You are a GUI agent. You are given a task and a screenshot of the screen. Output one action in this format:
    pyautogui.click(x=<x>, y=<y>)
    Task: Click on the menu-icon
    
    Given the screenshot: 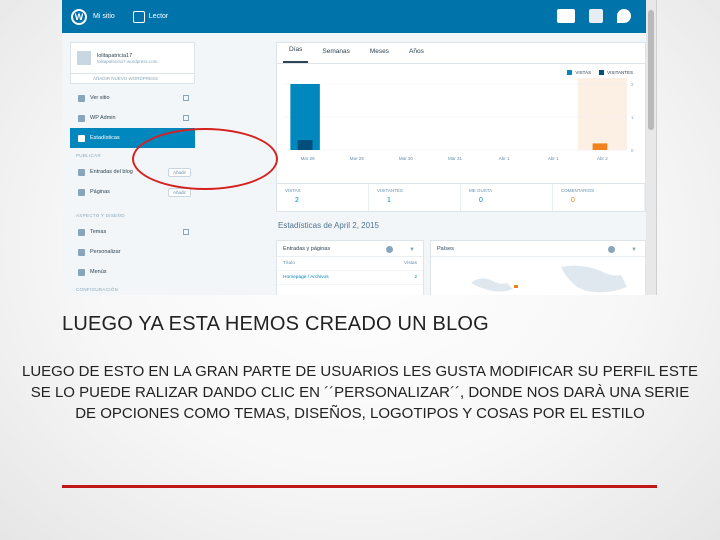 What is the action you would take?
    pyautogui.click(x=81, y=272)
    